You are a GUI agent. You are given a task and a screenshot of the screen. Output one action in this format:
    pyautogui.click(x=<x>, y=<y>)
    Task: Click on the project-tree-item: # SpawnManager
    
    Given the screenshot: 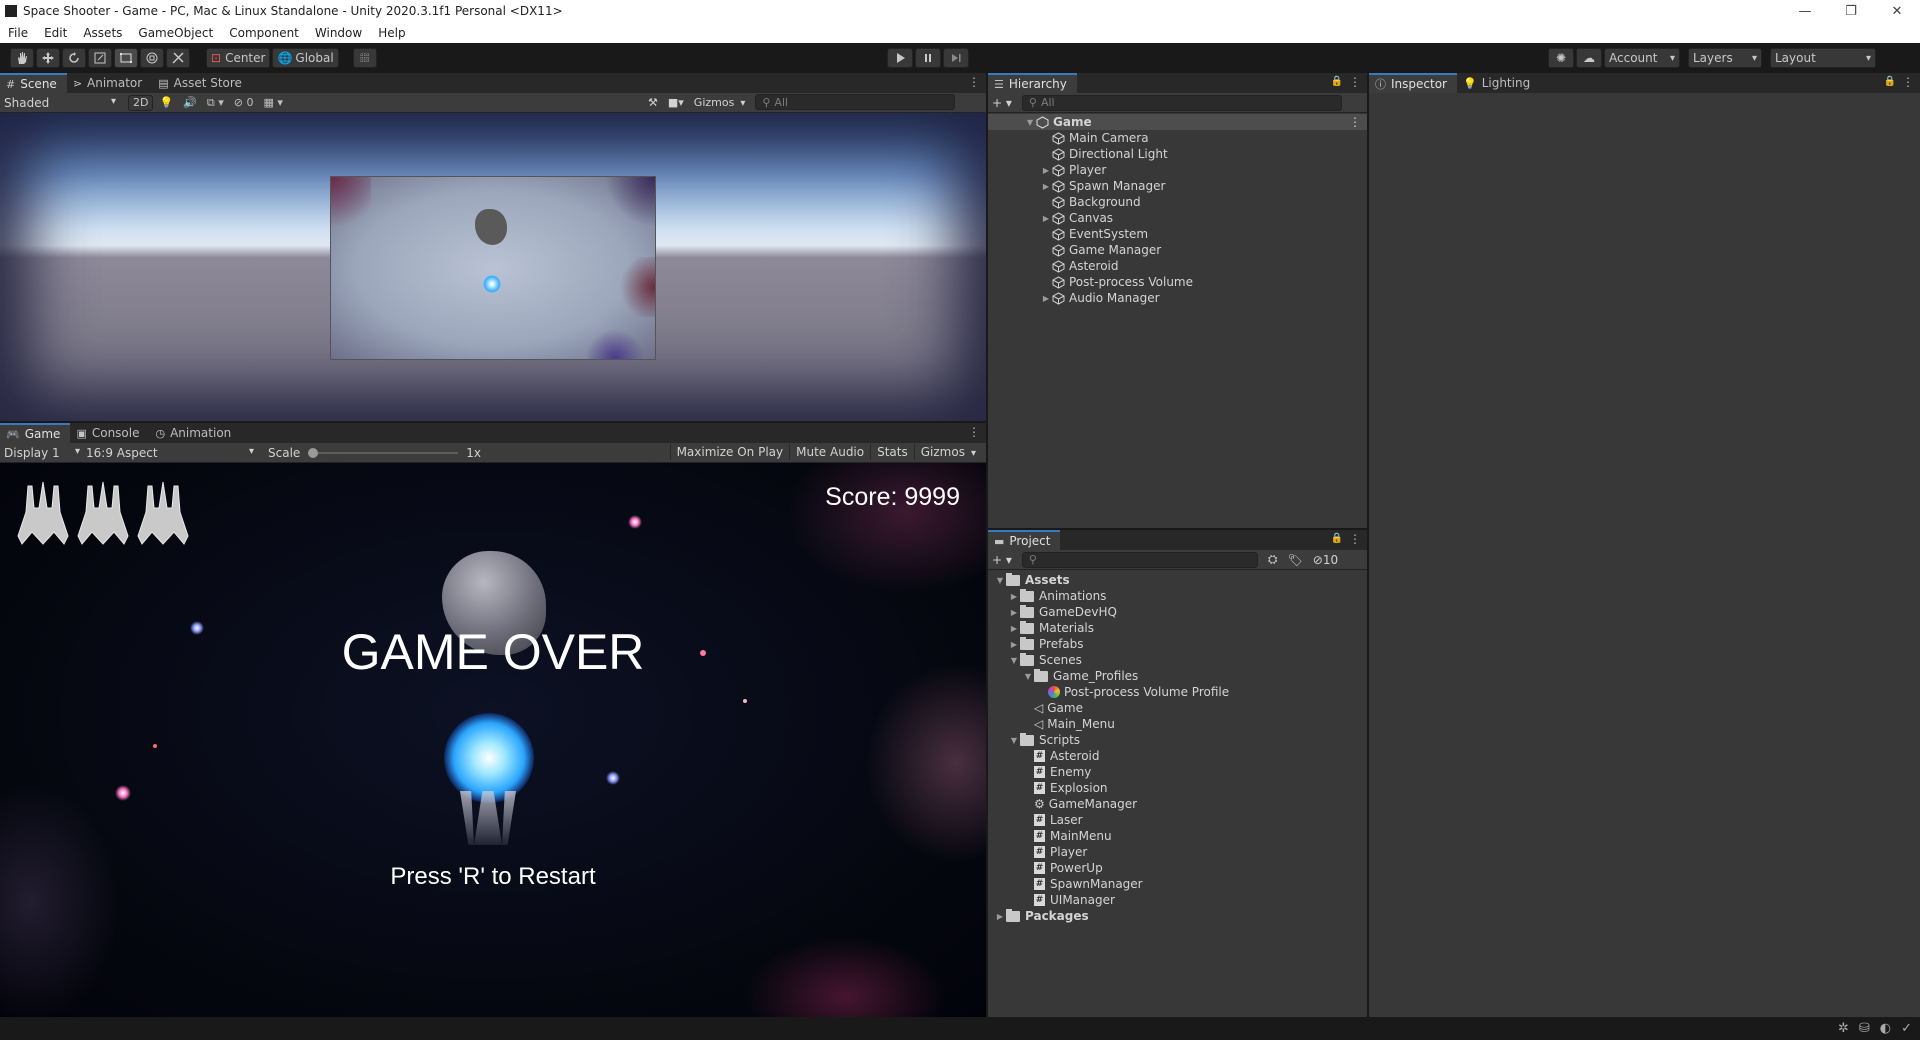 What is the action you would take?
    pyautogui.click(x=1177, y=884)
    